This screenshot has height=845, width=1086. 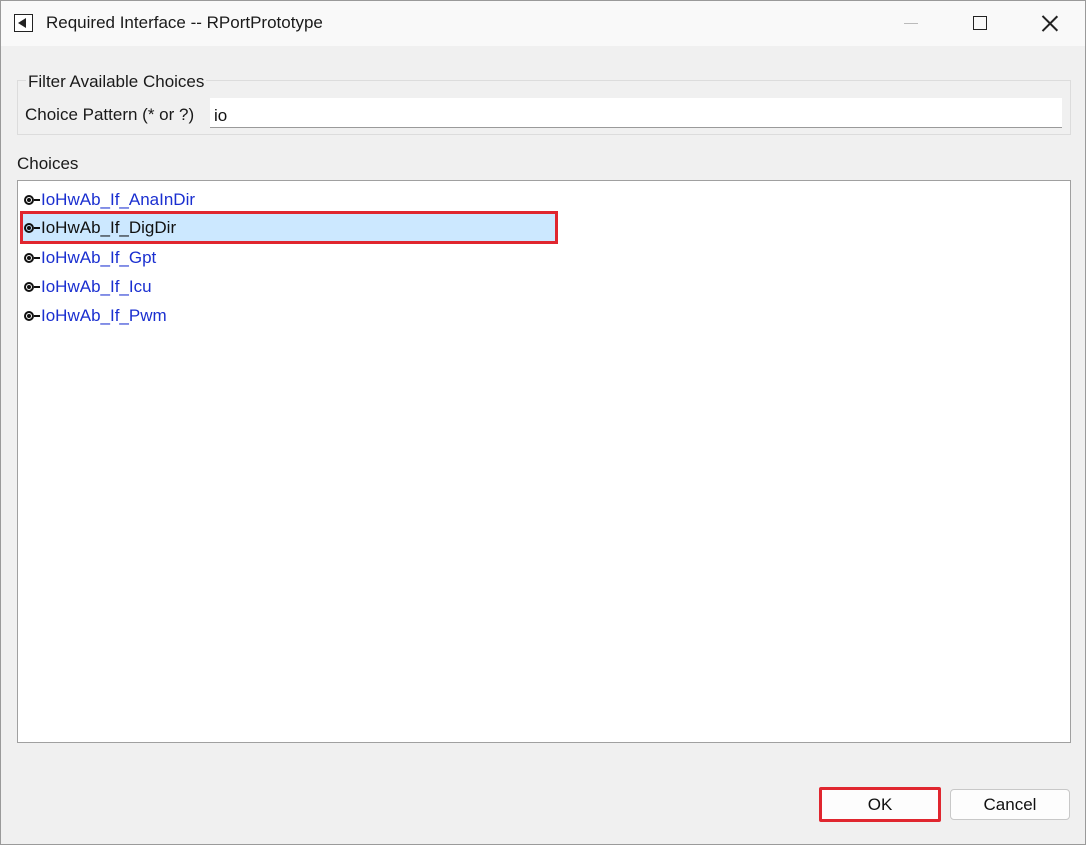 I want to click on minimize-icon, so click(x=911, y=23).